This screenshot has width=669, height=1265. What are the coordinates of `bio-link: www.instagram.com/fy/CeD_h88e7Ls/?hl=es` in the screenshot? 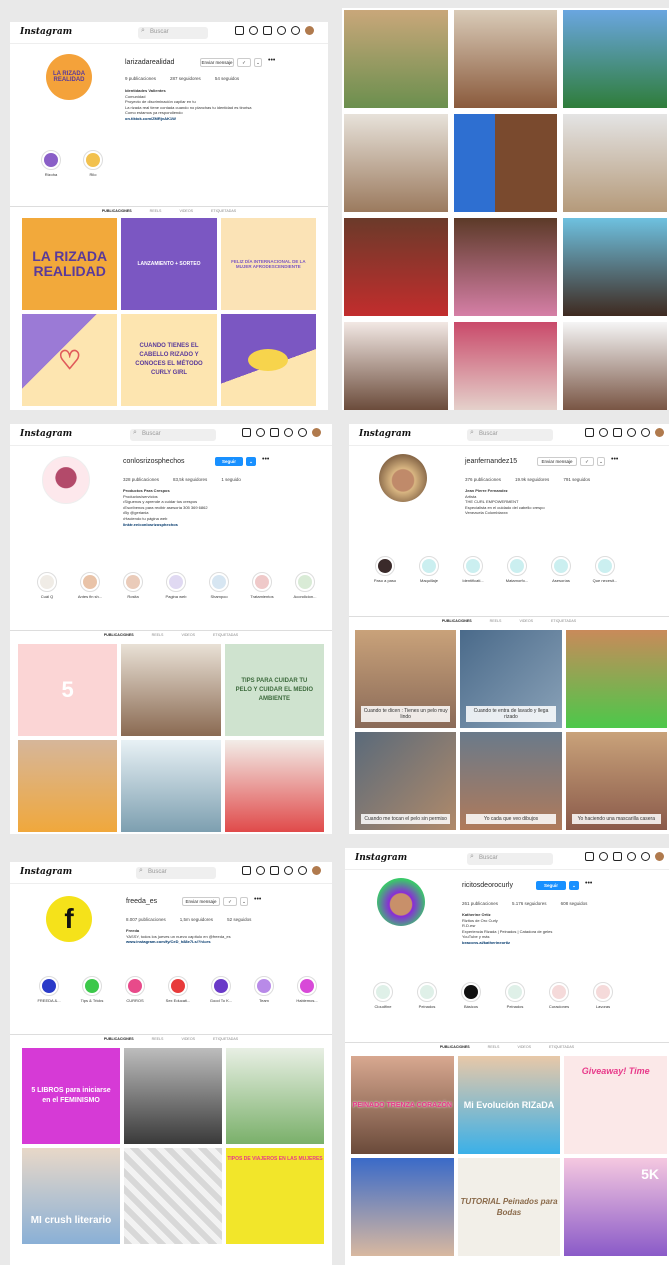 It's located at (221, 942).